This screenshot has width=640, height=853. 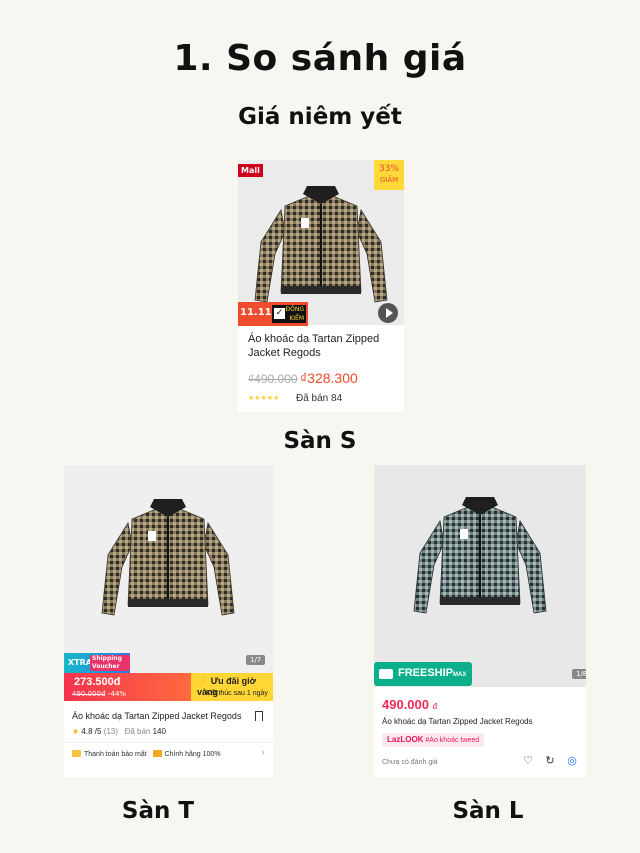 What do you see at coordinates (320, 117) in the screenshot?
I see `page-subtitle: Giá niêm yết` at bounding box center [320, 117].